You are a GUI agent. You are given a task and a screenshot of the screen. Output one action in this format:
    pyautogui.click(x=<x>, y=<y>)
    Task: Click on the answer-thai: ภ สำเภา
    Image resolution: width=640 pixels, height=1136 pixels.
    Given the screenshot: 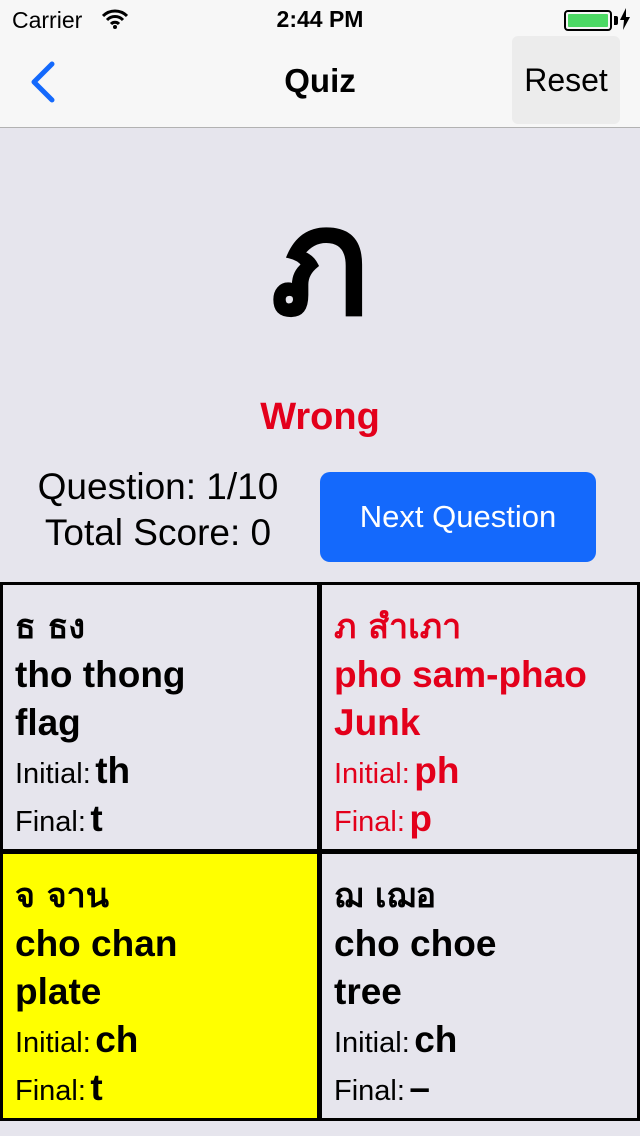 What is the action you would take?
    pyautogui.click(x=398, y=627)
    